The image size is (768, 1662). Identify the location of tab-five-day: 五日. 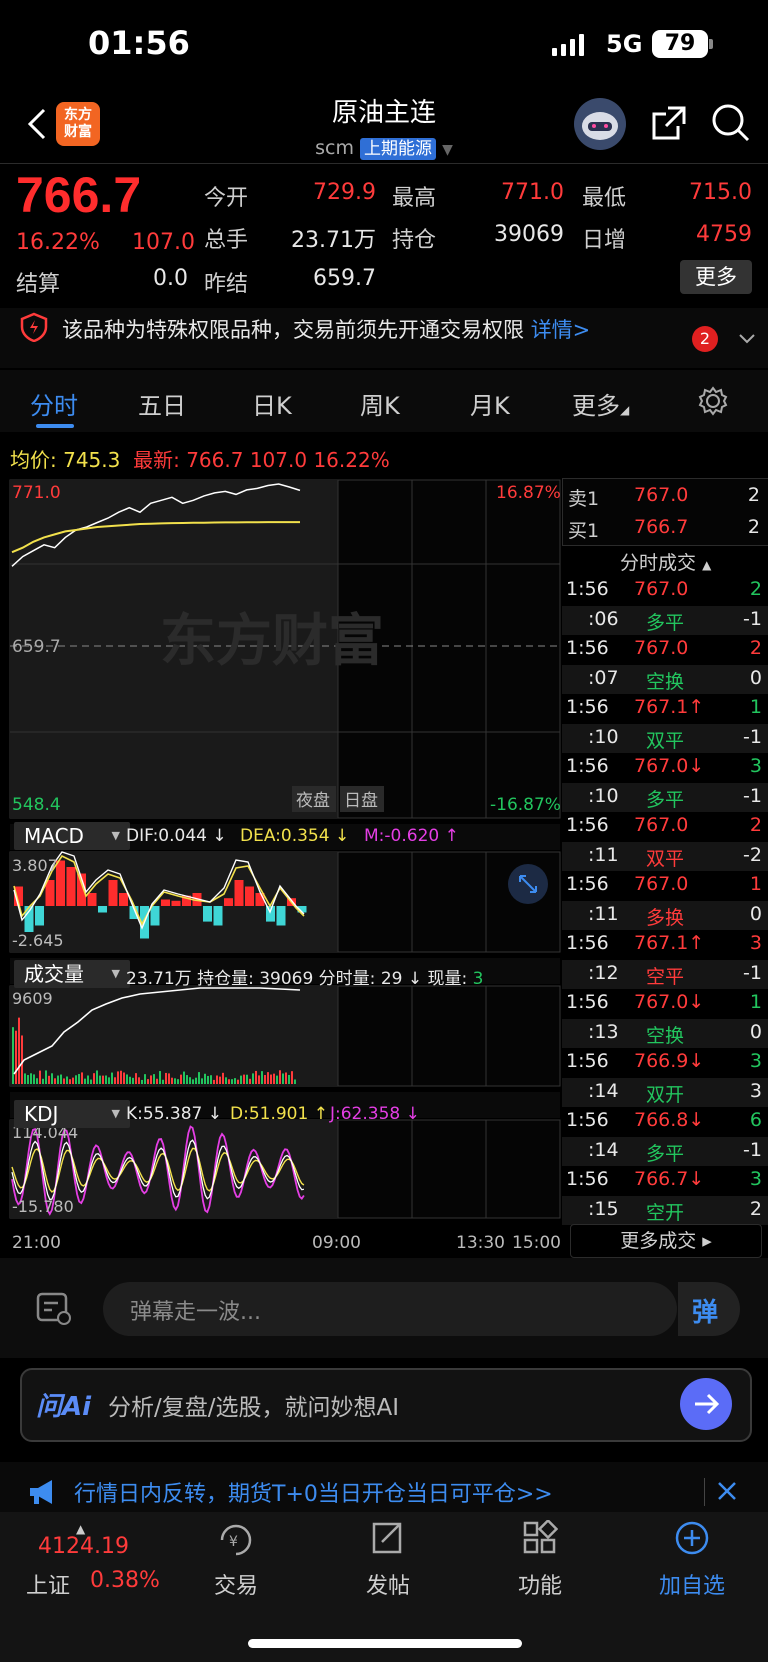
(162, 403).